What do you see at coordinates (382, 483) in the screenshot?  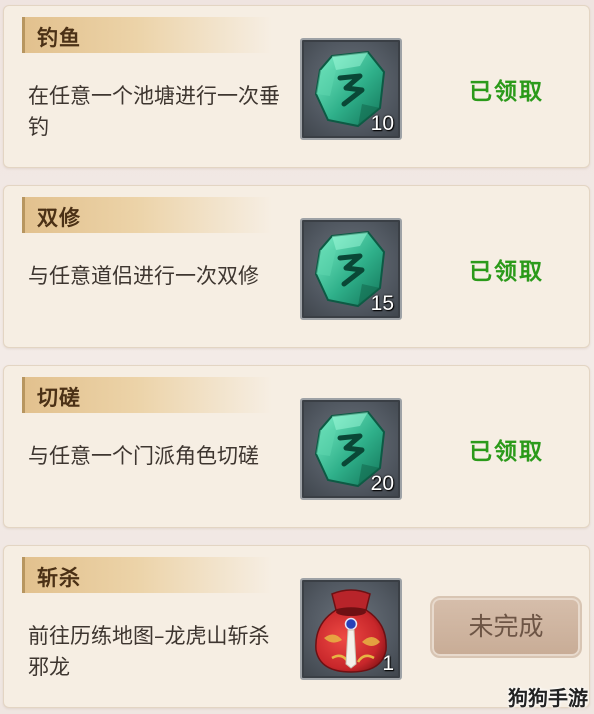 I see `reward-count: 20` at bounding box center [382, 483].